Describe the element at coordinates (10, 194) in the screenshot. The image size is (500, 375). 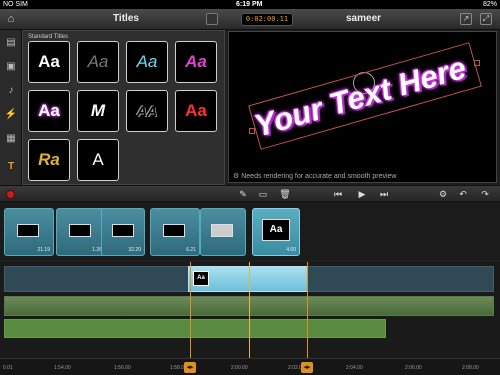
I see `record-icon` at that location.